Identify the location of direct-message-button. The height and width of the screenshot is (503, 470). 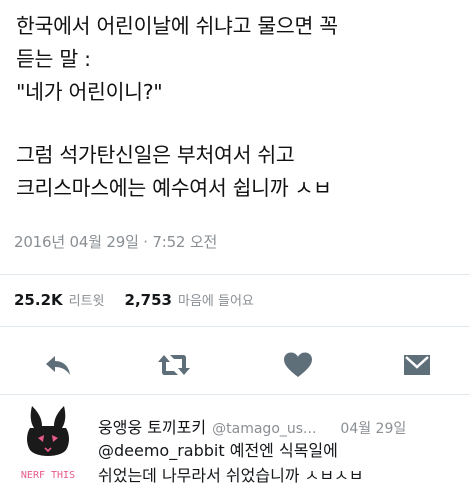
(417, 365).